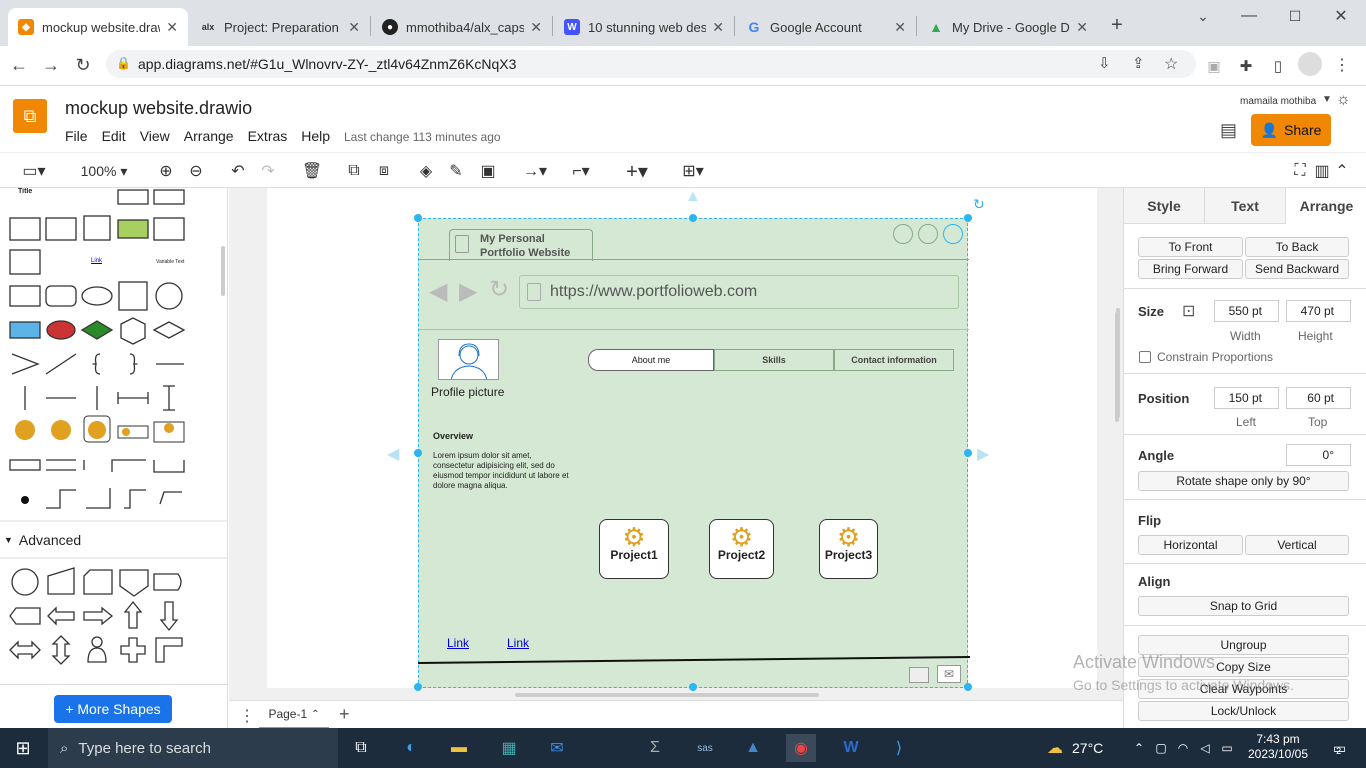 The height and width of the screenshot is (768, 1366). Describe the element at coordinates (1087, 748) in the screenshot. I see `temperature-text: 27°C` at that location.